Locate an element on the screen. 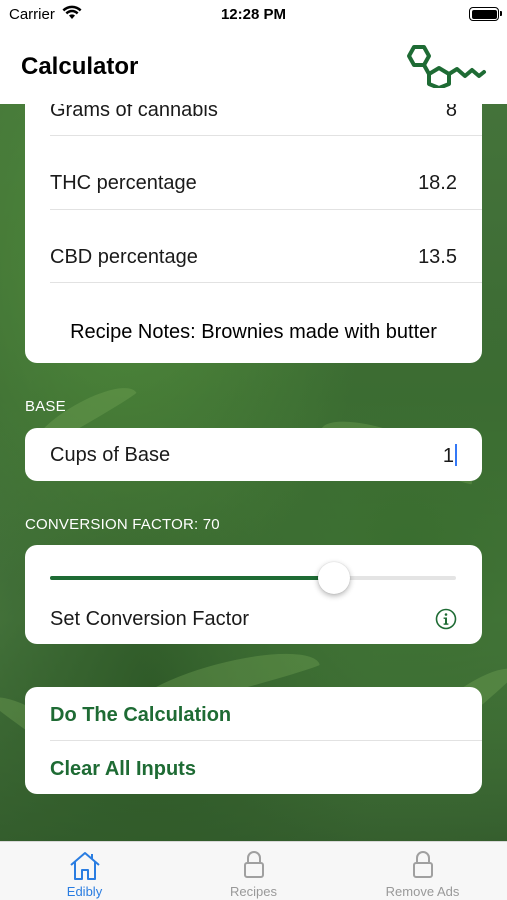 This screenshot has width=507, height=900. do-calculation-button: Do The Calculation is located at coordinates (140, 715).